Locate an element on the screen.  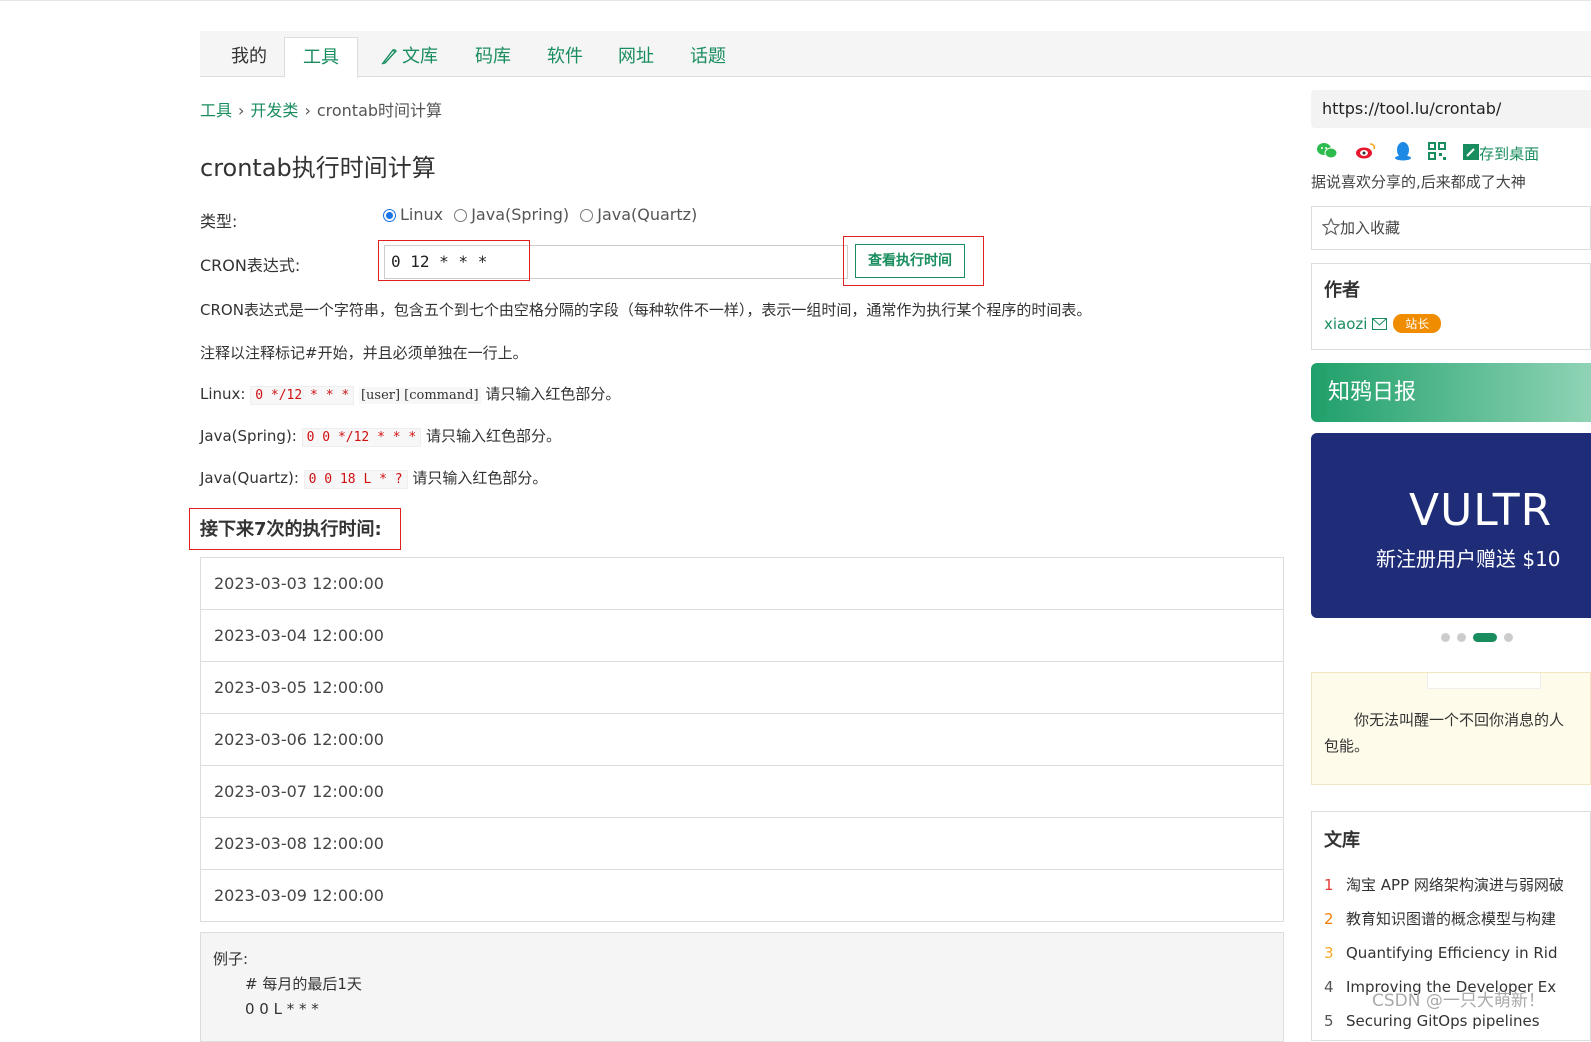
example-box: 例子: # 每月的最后1天 0 0 L * * * is located at coordinates (742, 987).